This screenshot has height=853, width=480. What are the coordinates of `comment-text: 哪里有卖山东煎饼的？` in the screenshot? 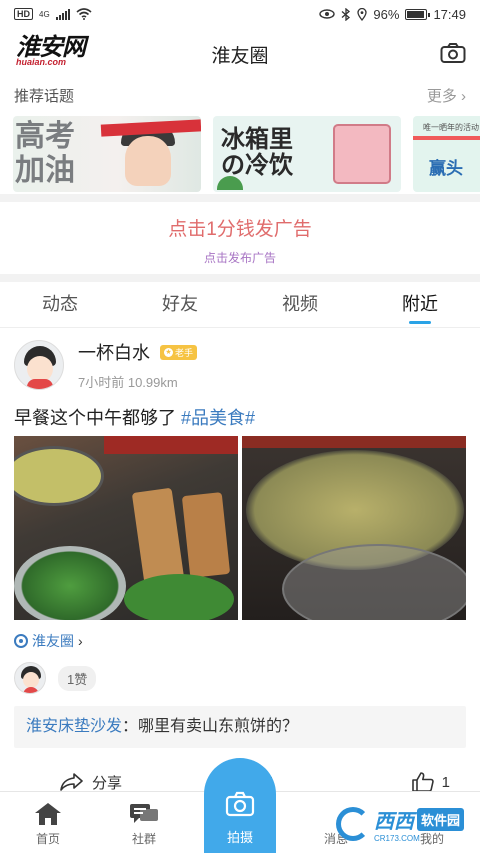 It's located at (218, 726).